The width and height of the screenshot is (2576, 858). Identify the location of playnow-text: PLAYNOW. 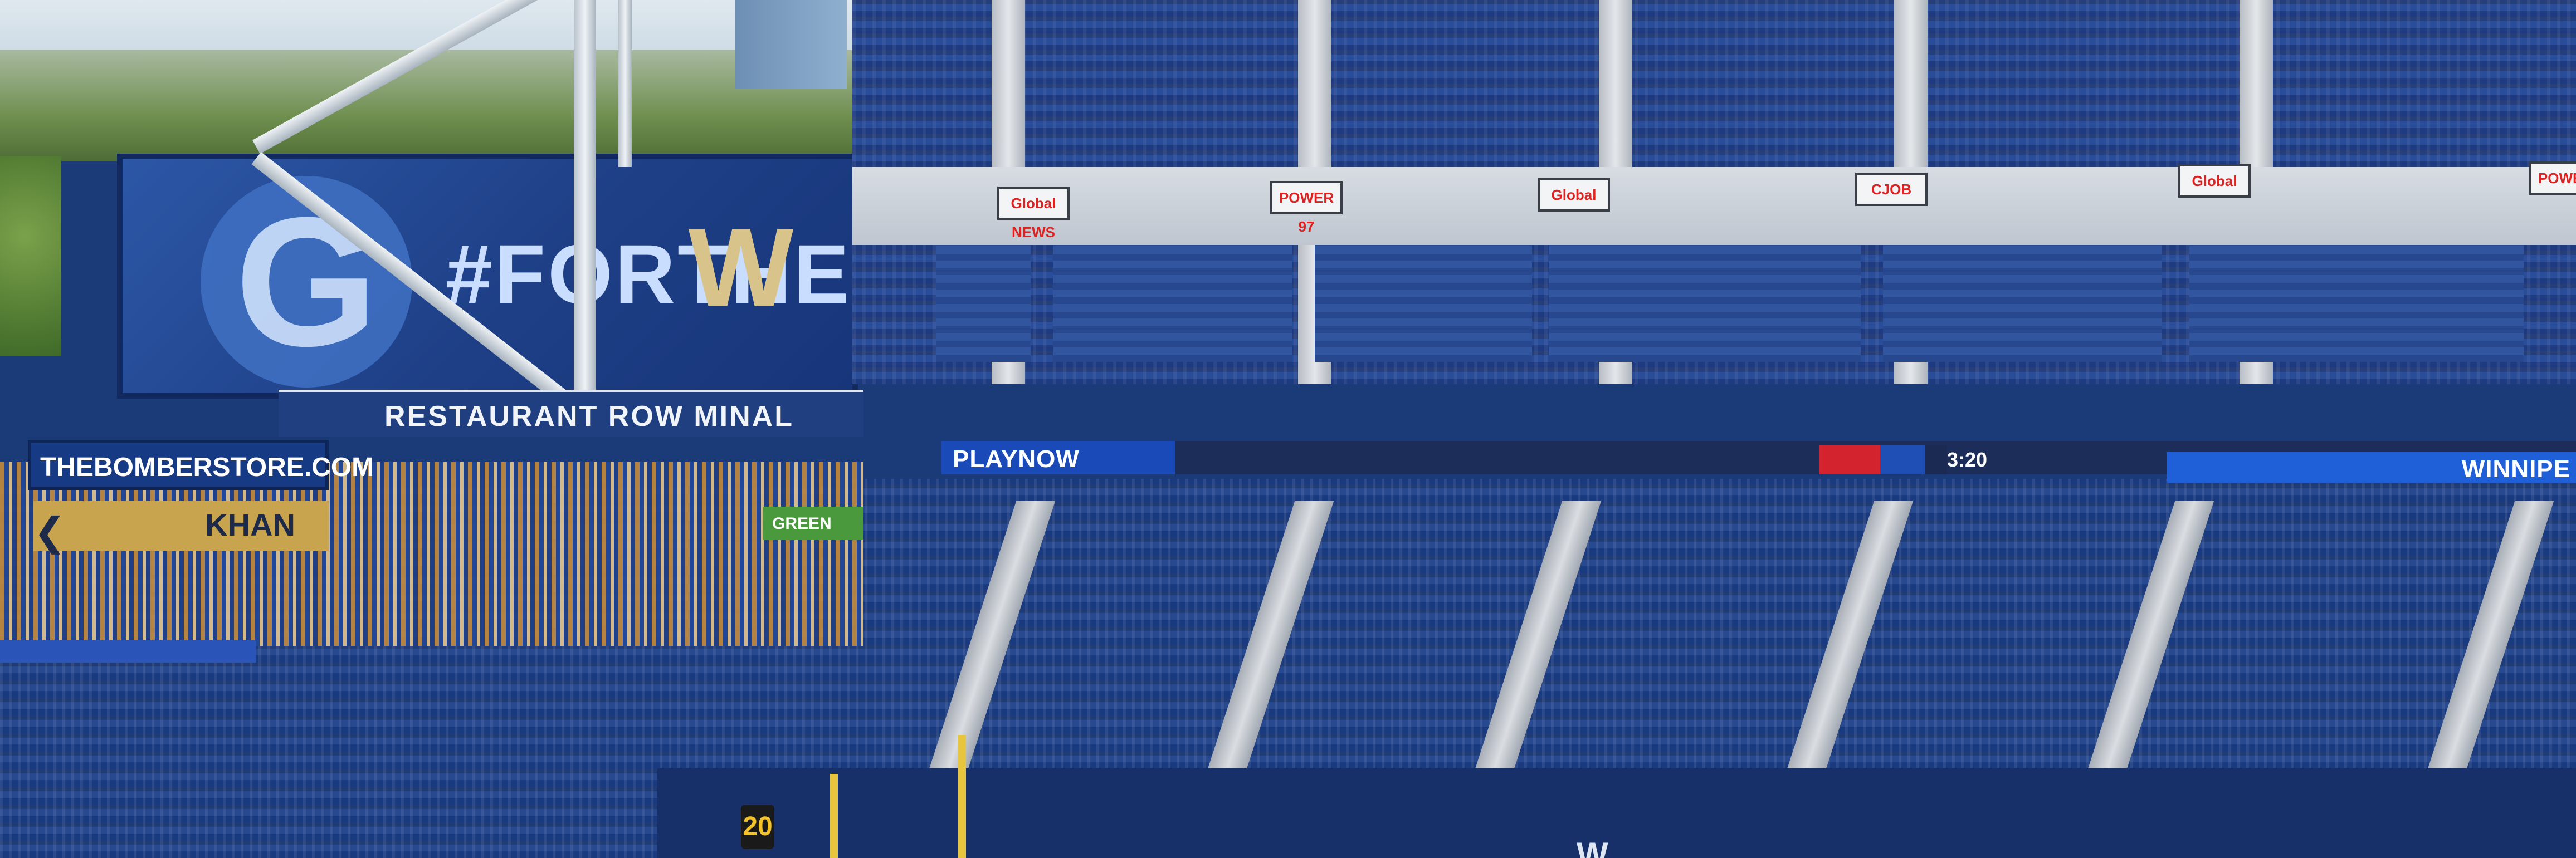
(1016, 459).